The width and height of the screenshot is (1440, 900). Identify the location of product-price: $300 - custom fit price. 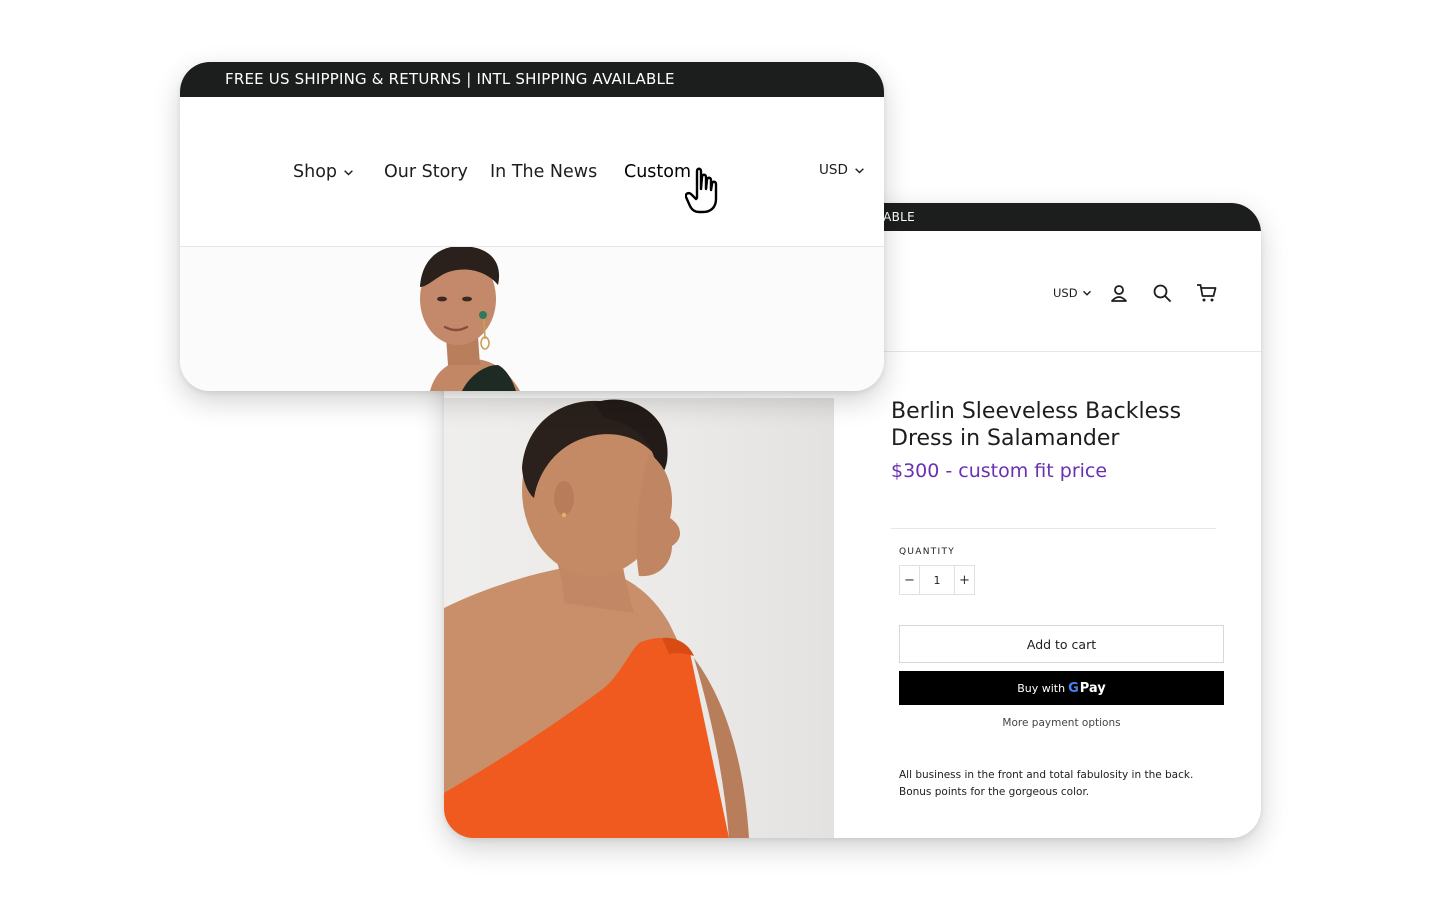
(999, 471).